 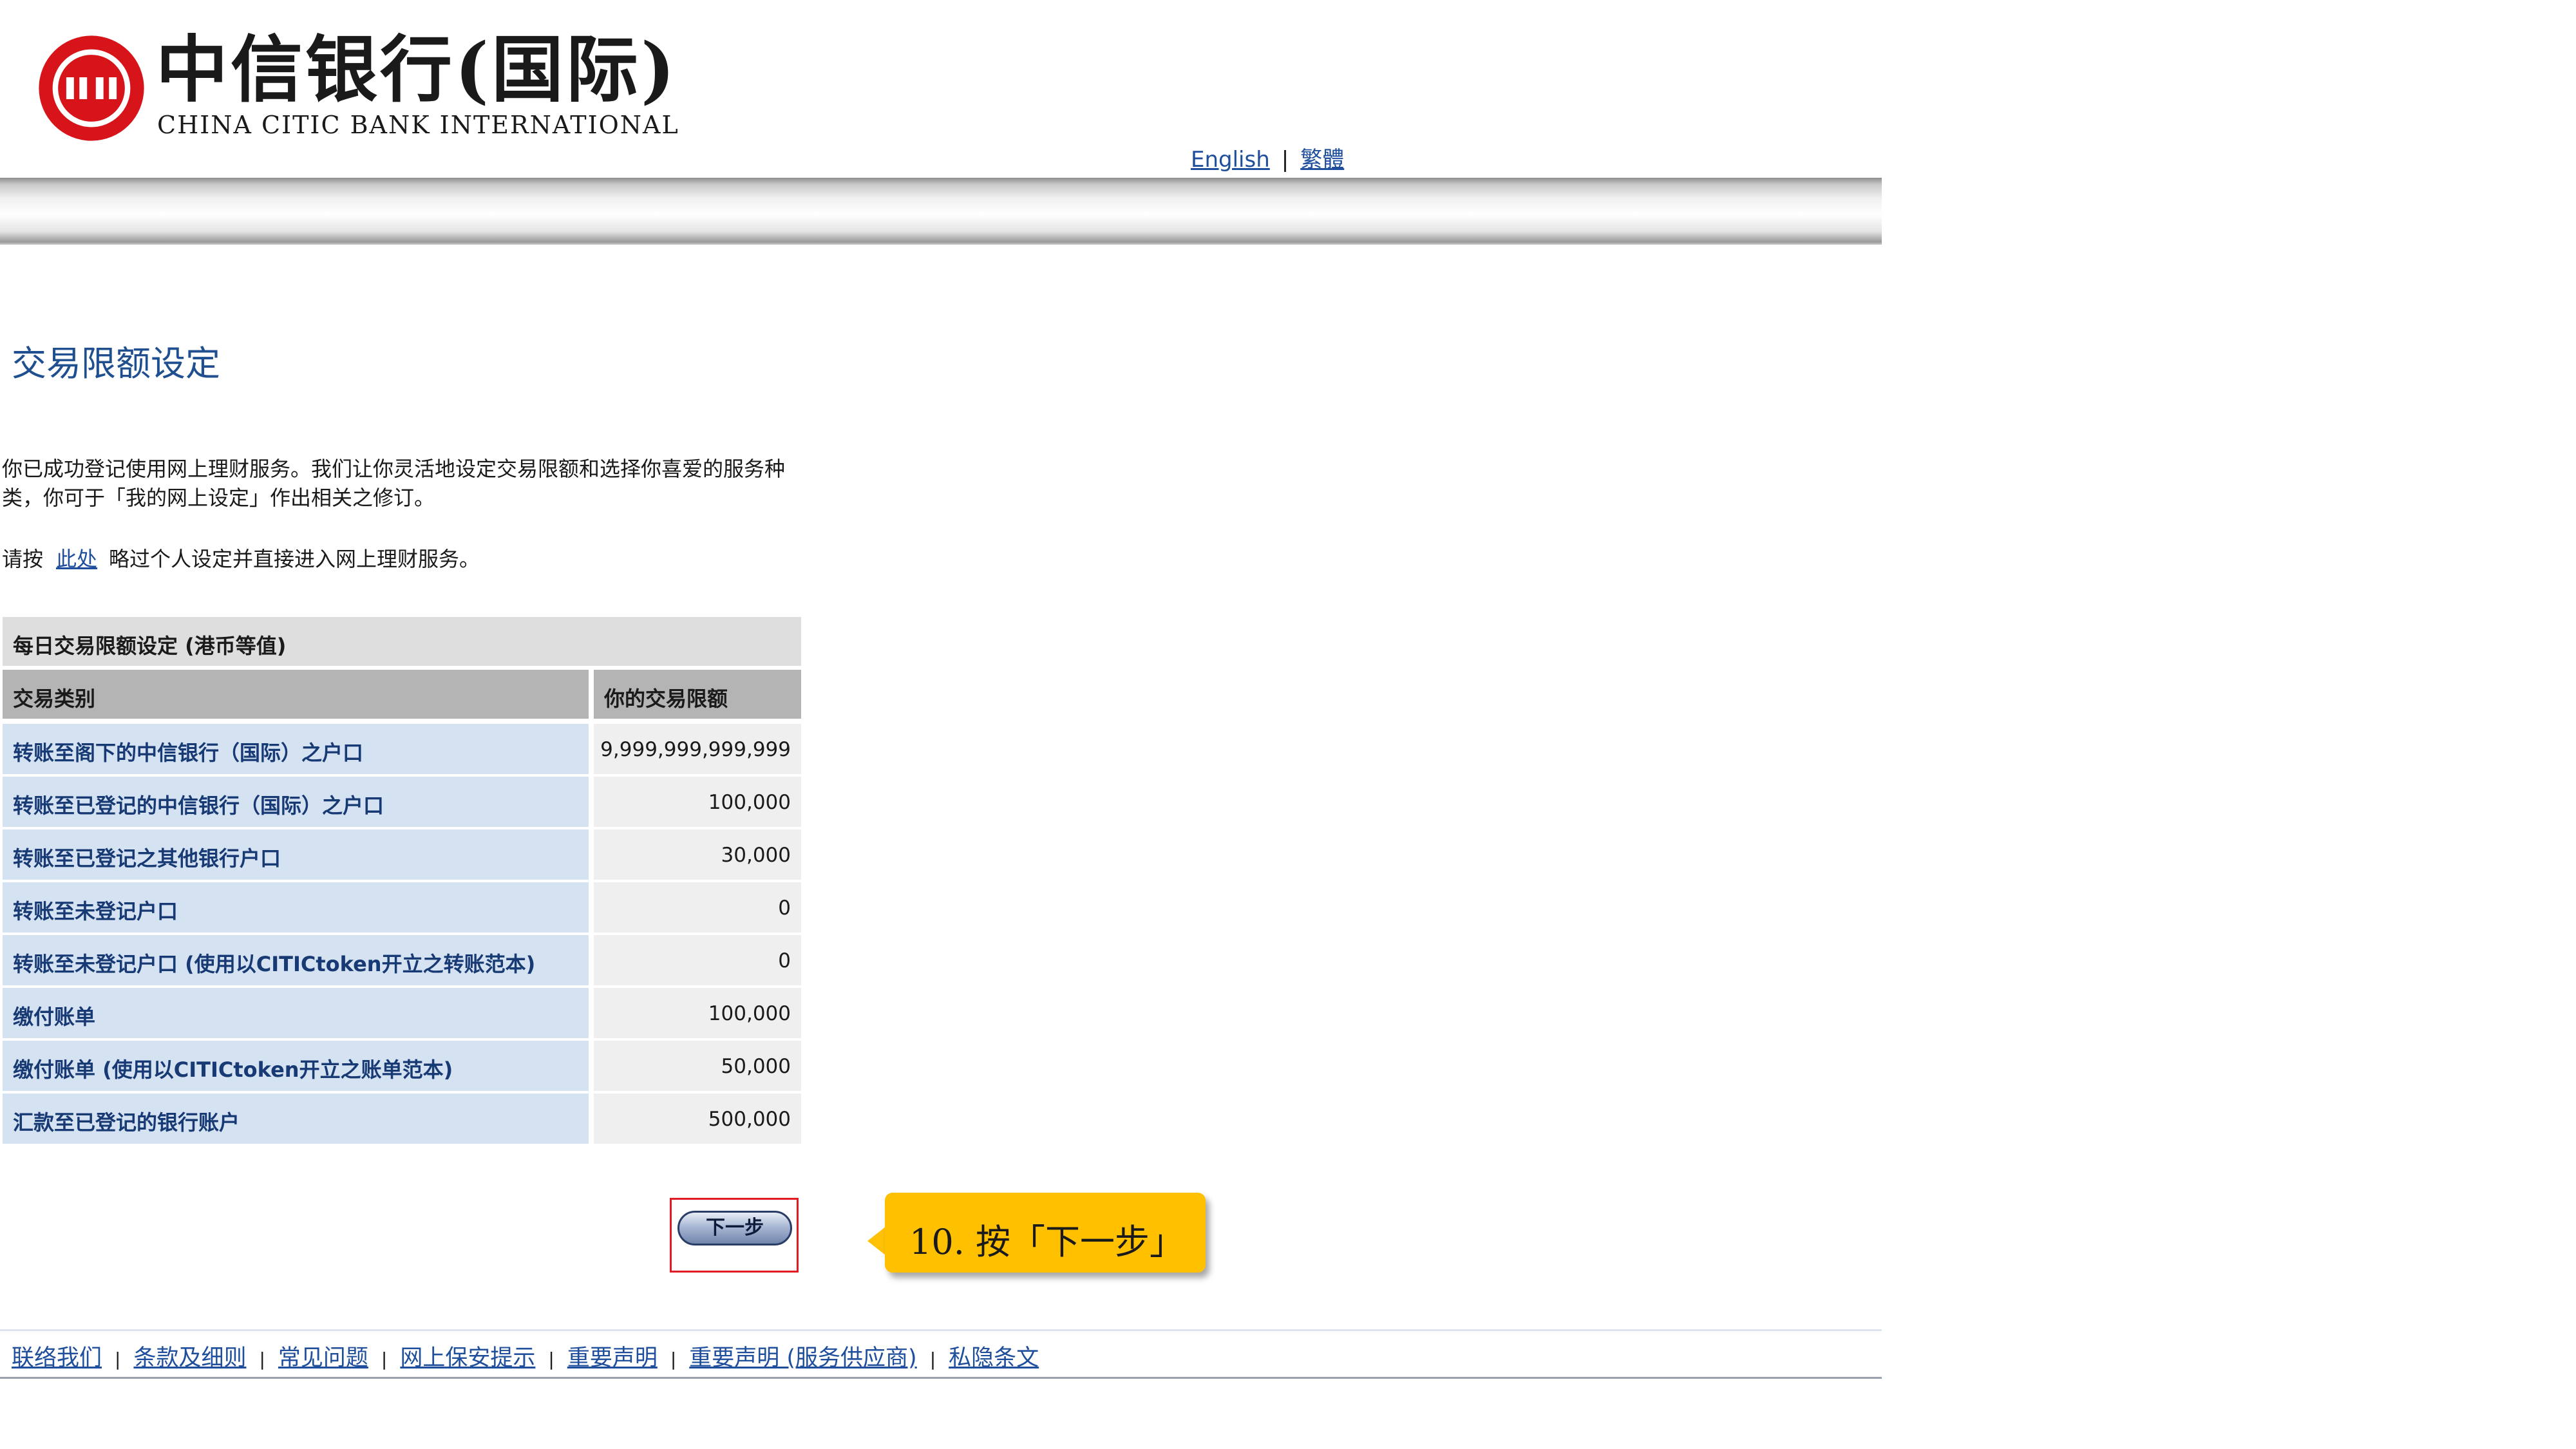 I want to click on skip-prefix: 请按, so click(x=23, y=559).